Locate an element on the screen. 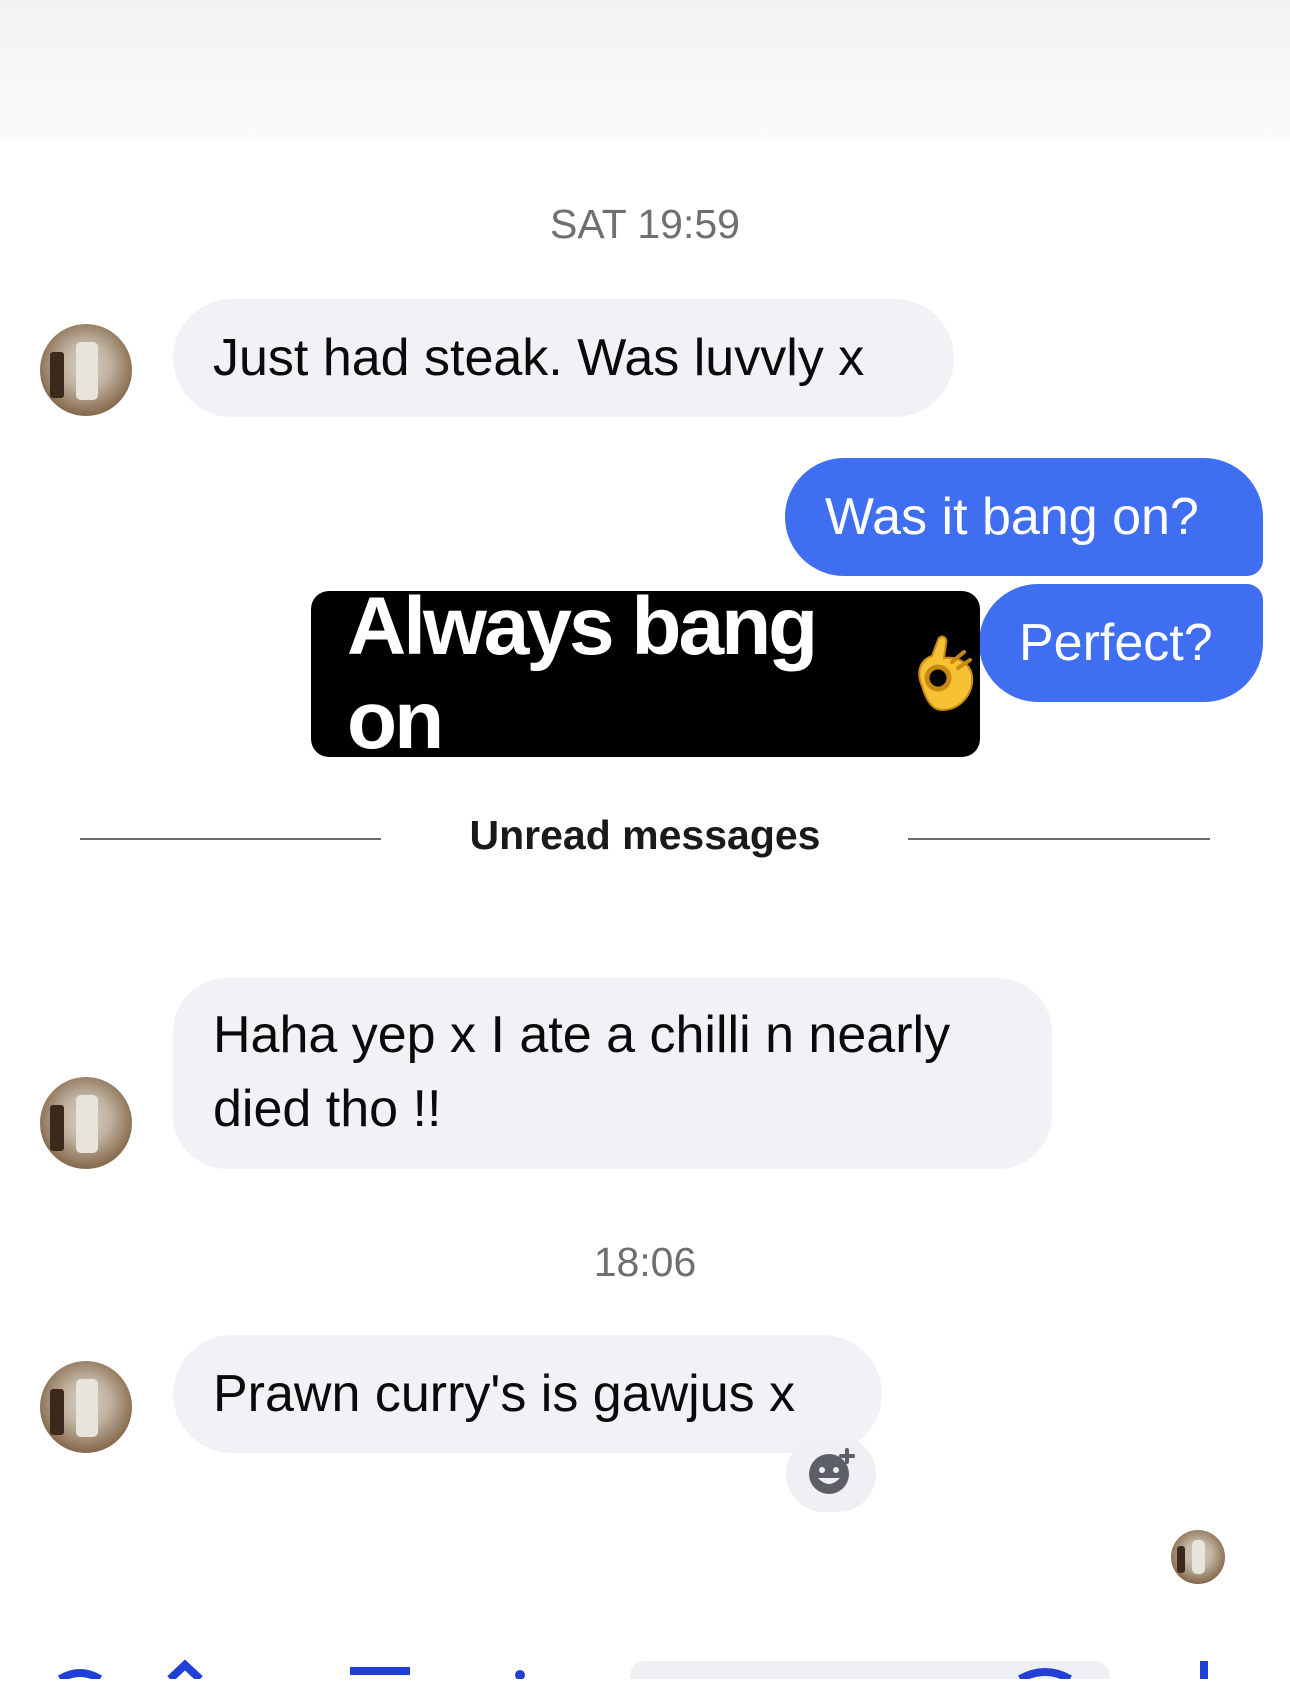 This screenshot has width=1290, height=1684. timestamp-sat: SAT 19:59 is located at coordinates (645, 224).